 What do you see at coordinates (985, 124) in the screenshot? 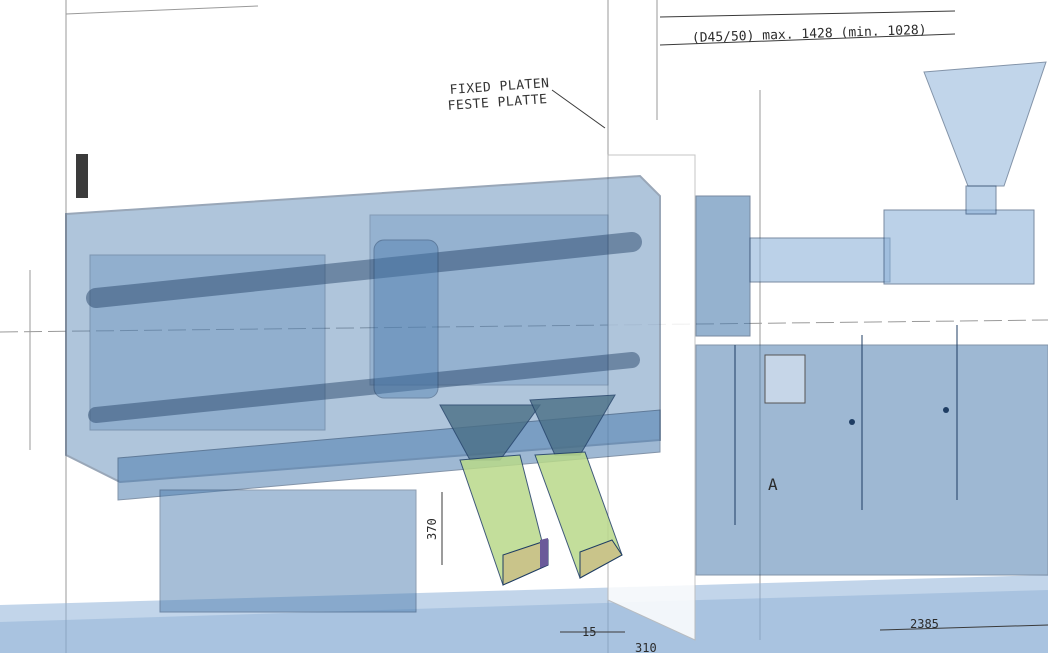
I see `hopper` at bounding box center [985, 124].